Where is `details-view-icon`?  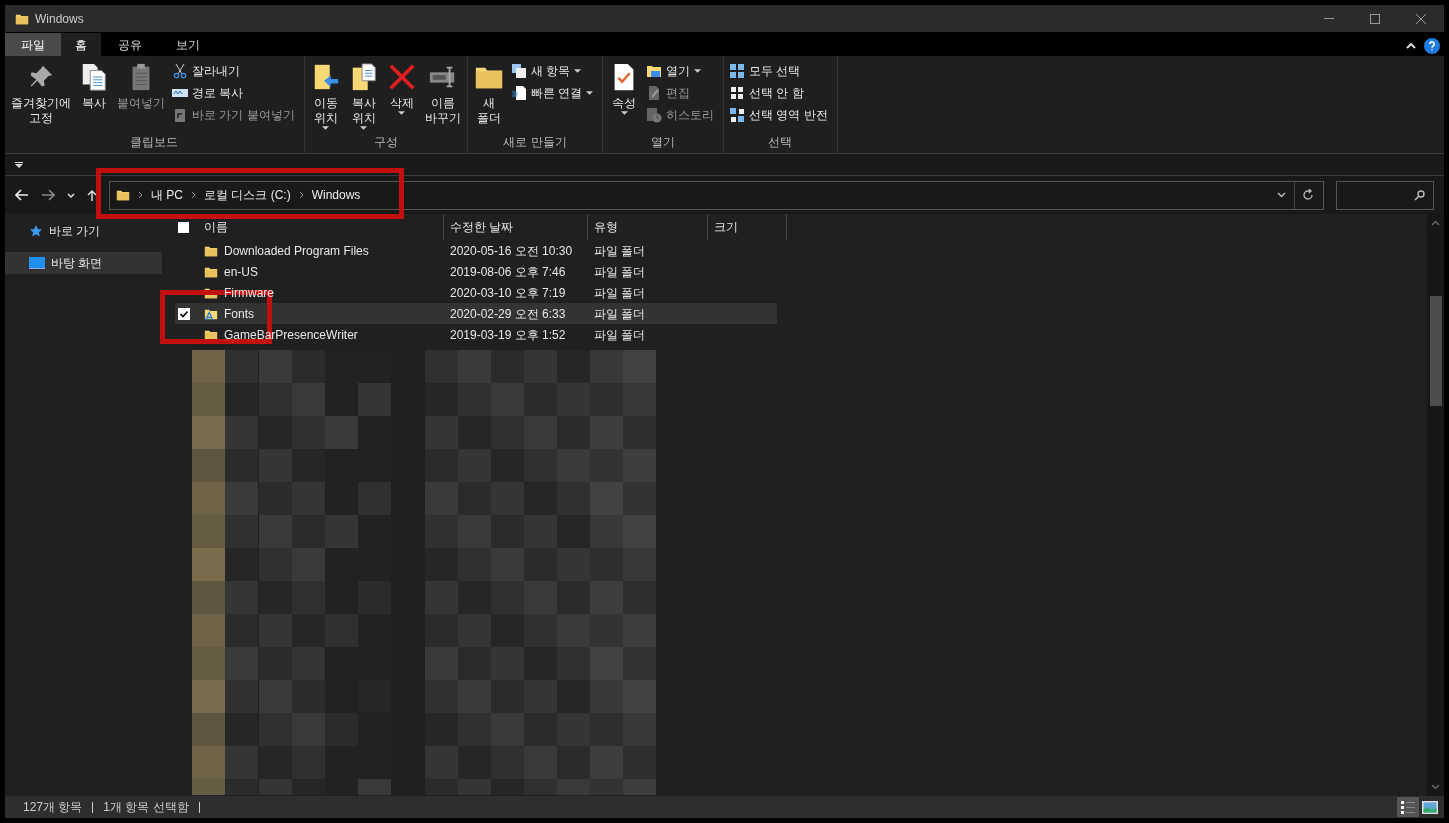 details-view-icon is located at coordinates (1408, 807).